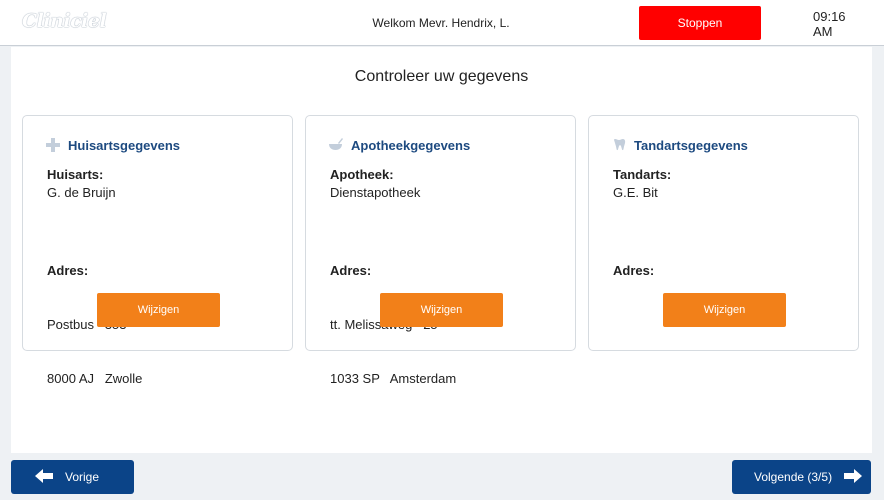 The height and width of the screenshot is (500, 884). What do you see at coordinates (442, 476) in the screenshot?
I see `footer-bar: Vorige Volgende (3/5)` at bounding box center [442, 476].